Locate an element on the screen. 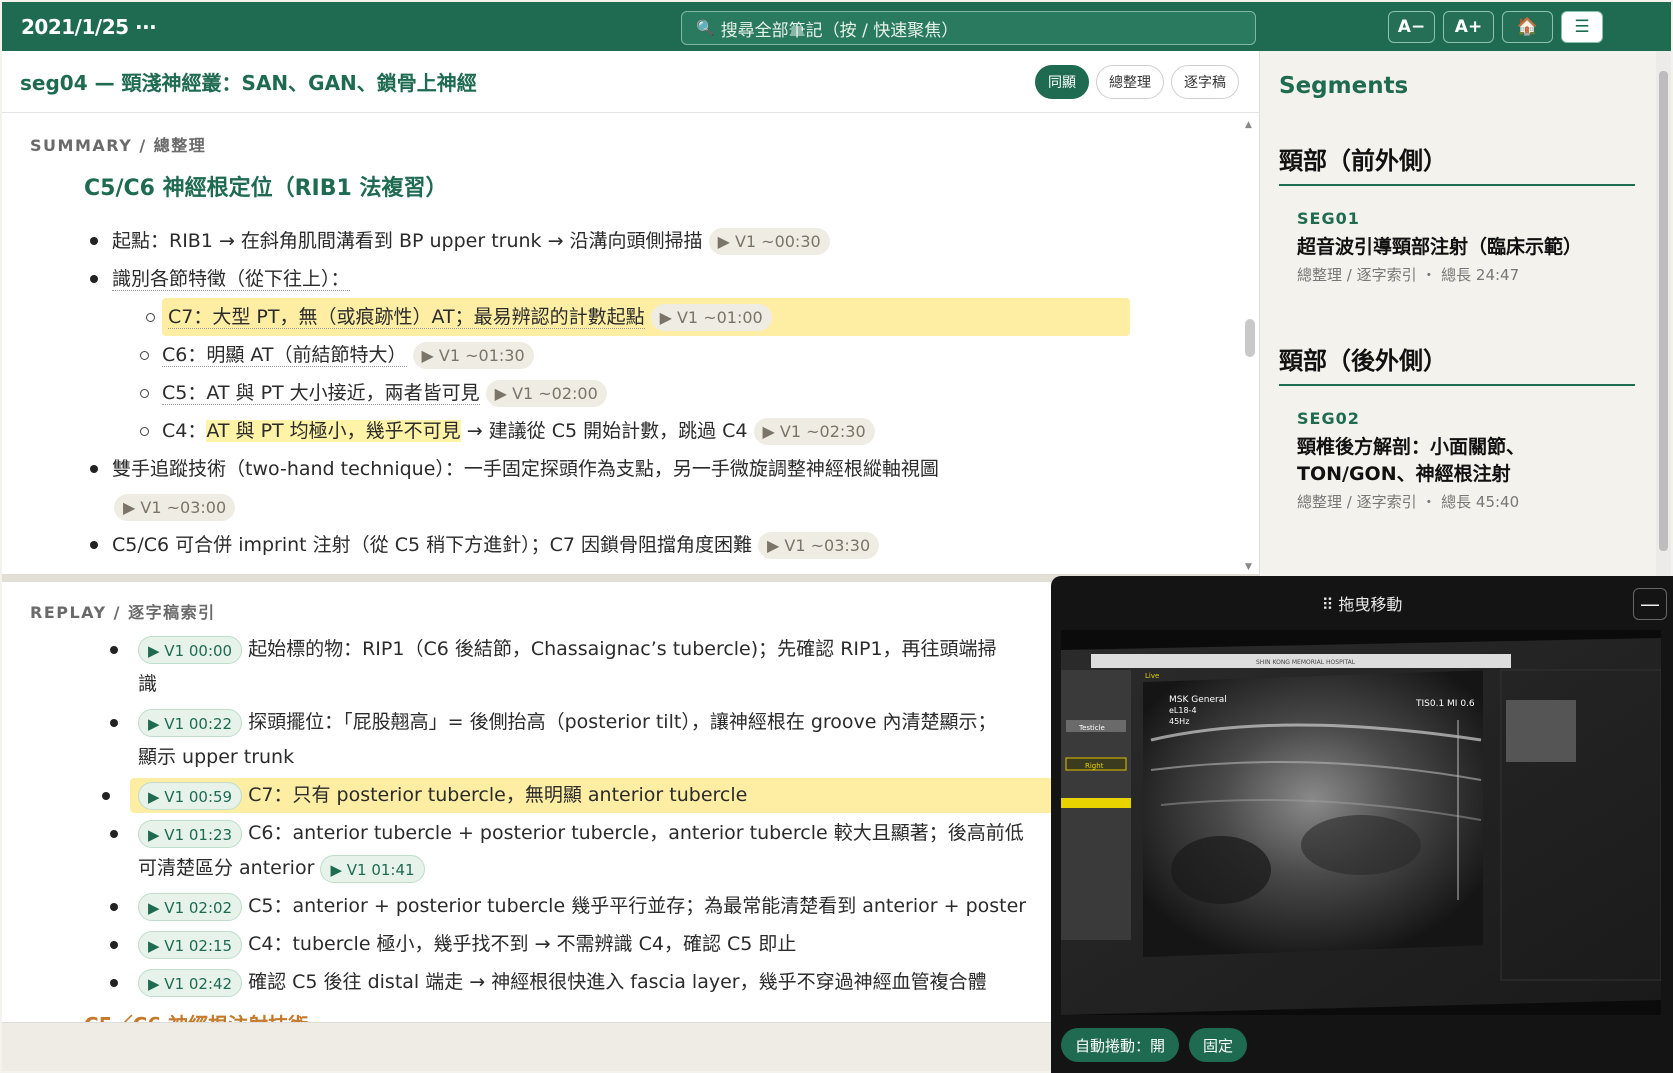 The height and width of the screenshot is (1073, 1673). item-text: C5：AT 與 PT 大小接近，兩者皆可見 is located at coordinates (321, 393).